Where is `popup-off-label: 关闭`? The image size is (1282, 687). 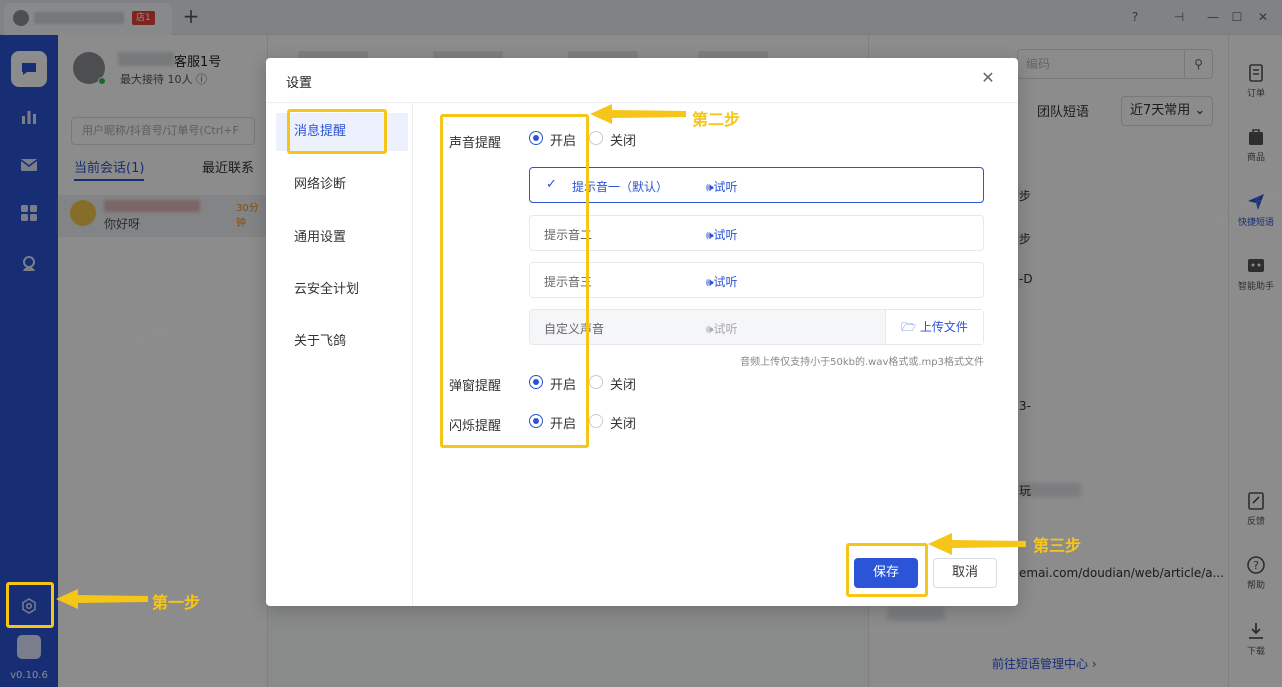 popup-off-label: 关闭 is located at coordinates (623, 383).